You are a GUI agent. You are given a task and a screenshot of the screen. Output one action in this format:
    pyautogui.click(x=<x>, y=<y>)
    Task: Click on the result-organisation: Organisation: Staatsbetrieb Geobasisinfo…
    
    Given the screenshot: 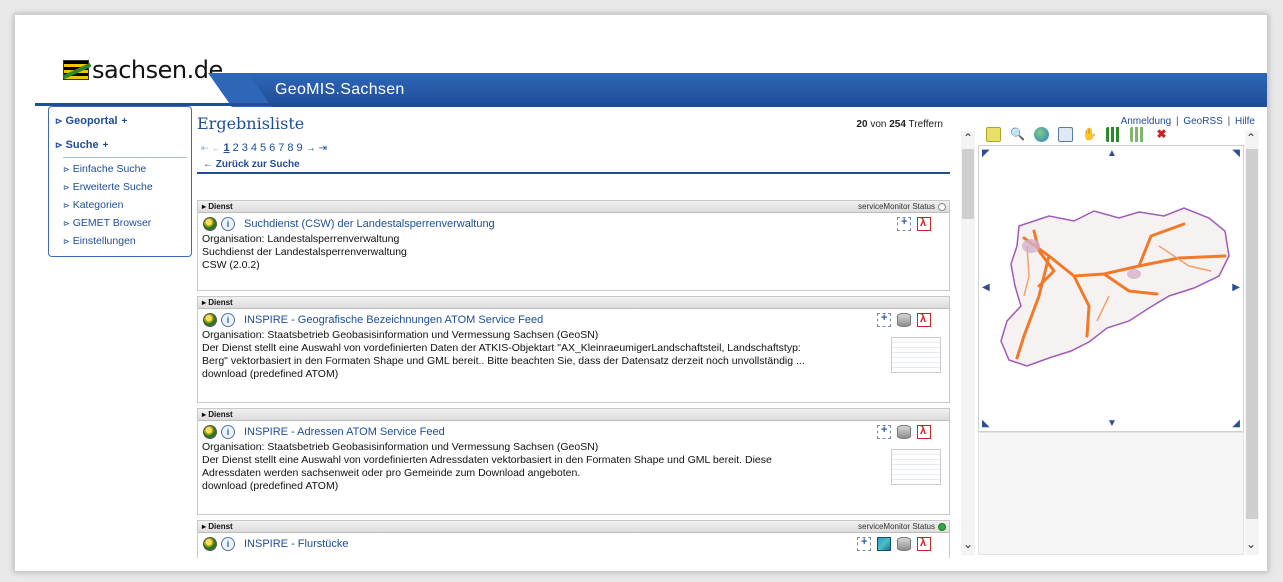 What is the action you would take?
    pyautogui.click(x=400, y=335)
    